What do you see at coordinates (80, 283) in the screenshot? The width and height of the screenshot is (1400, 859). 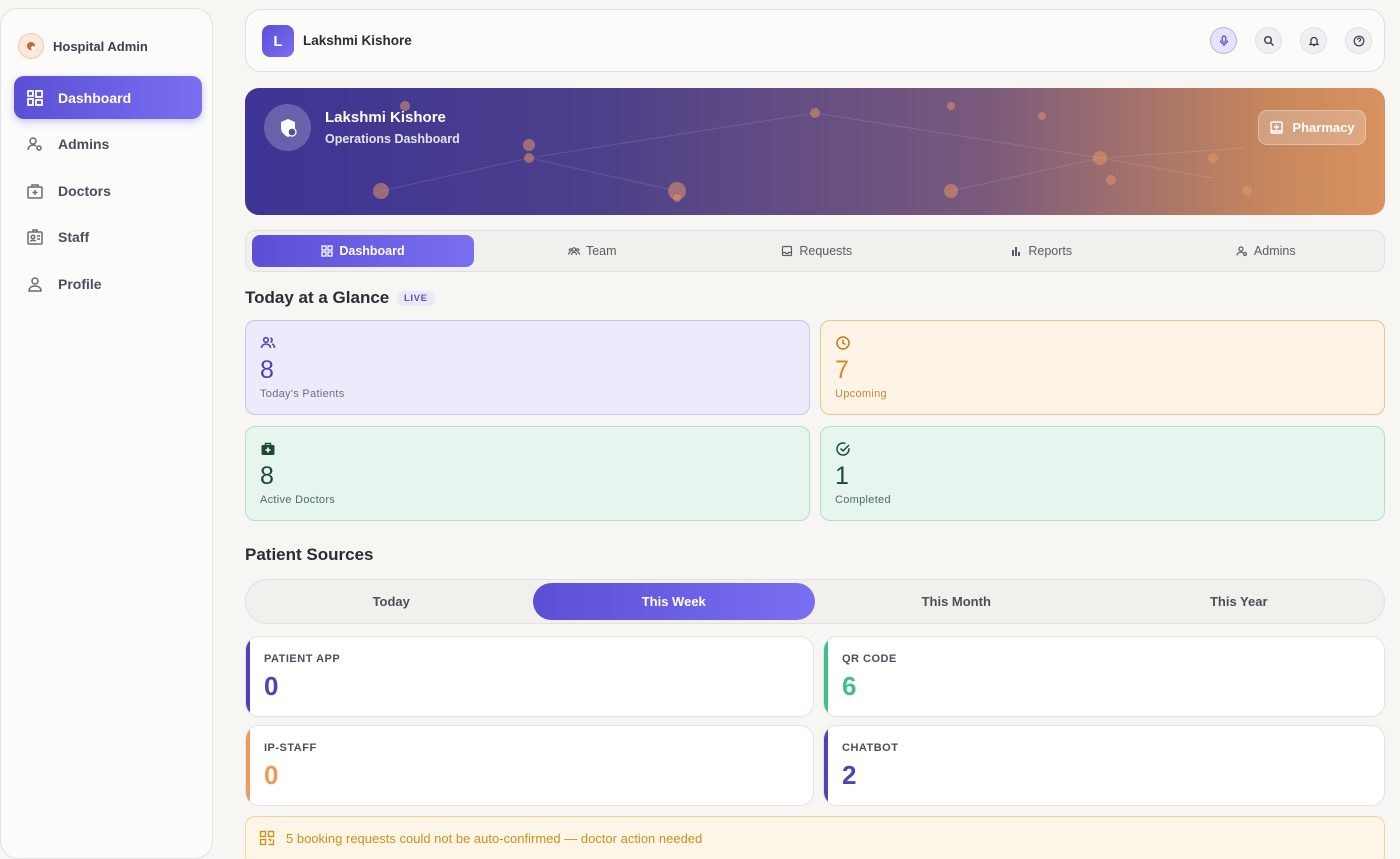 I see `sidebar-item-label: Profile` at bounding box center [80, 283].